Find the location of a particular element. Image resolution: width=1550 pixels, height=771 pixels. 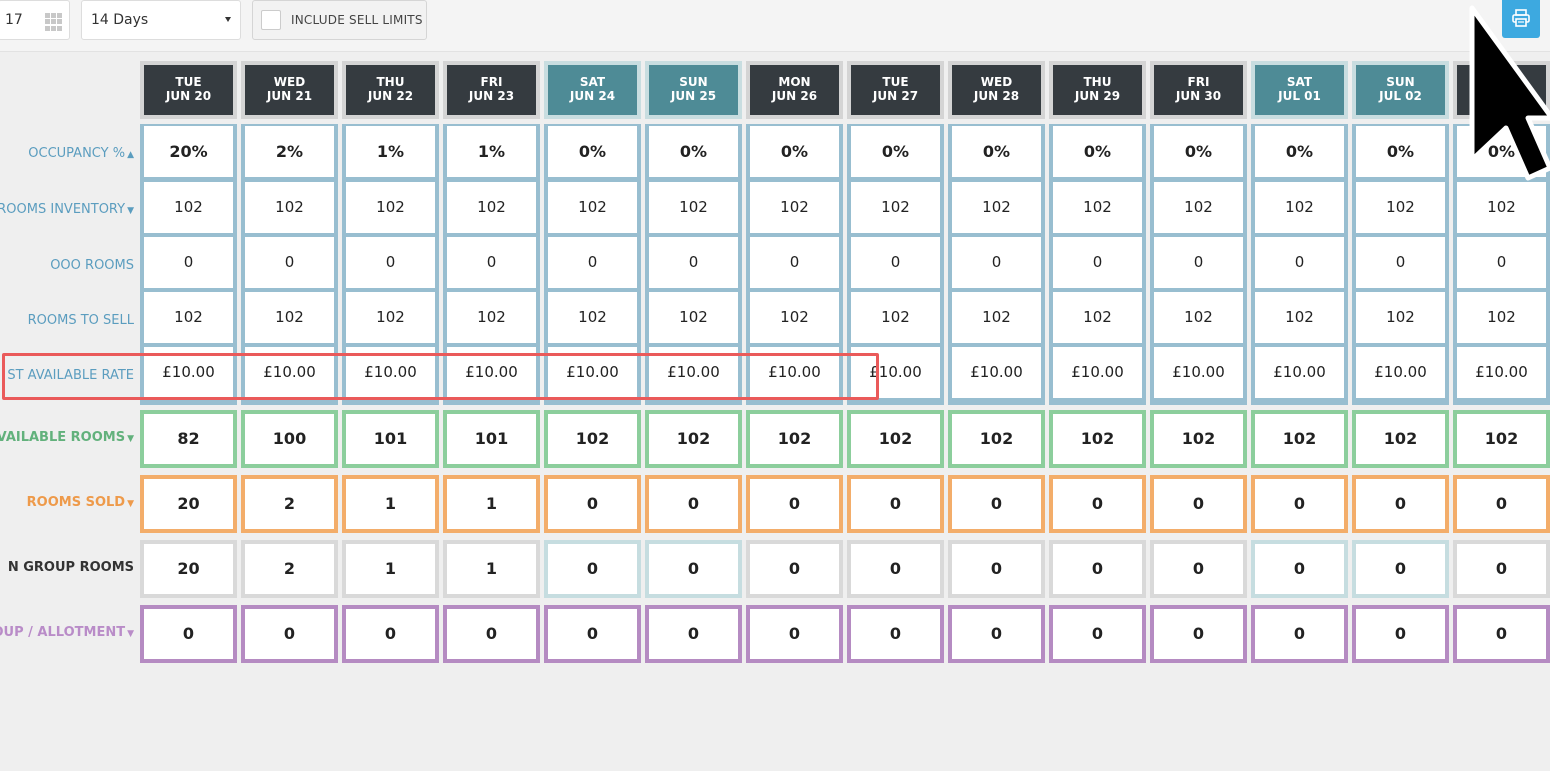

include-sell-limits-checkbox is located at coordinates (271, 20).